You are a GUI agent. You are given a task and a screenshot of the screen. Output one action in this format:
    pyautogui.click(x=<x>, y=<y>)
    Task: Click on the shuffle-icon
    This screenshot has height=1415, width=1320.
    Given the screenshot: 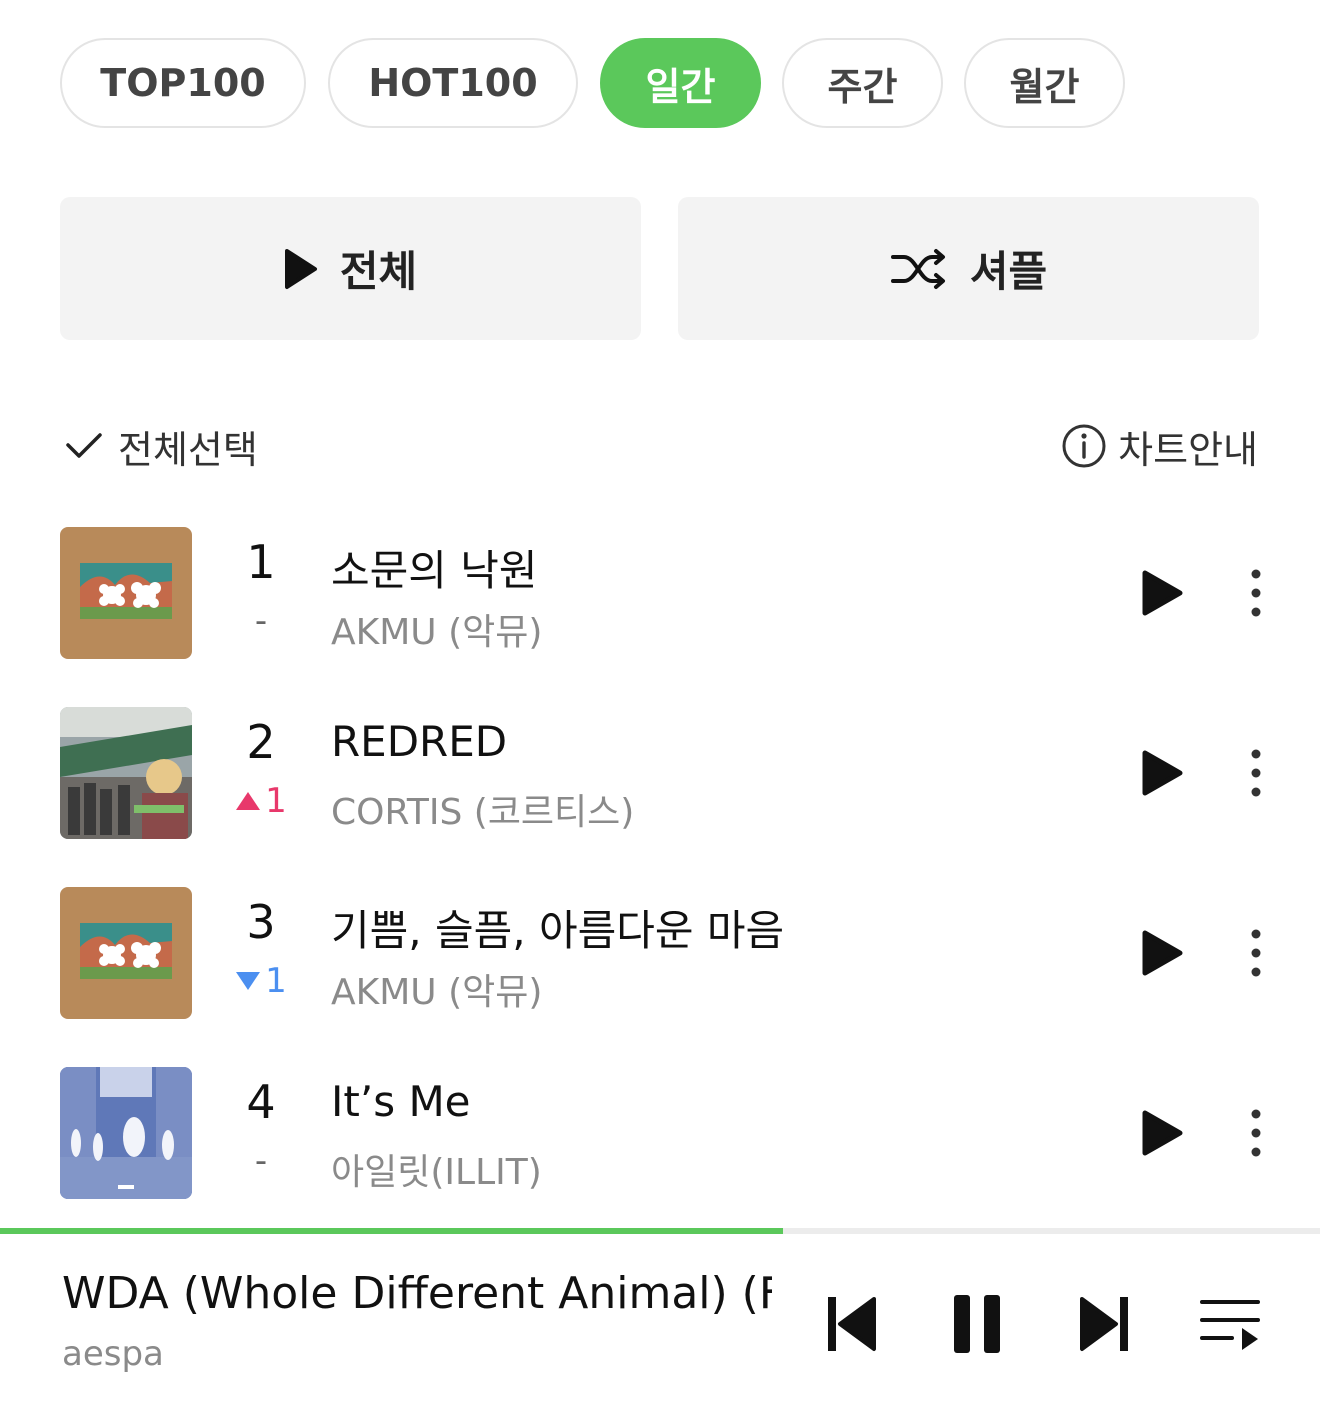 What is the action you would take?
    pyautogui.click(x=917, y=268)
    